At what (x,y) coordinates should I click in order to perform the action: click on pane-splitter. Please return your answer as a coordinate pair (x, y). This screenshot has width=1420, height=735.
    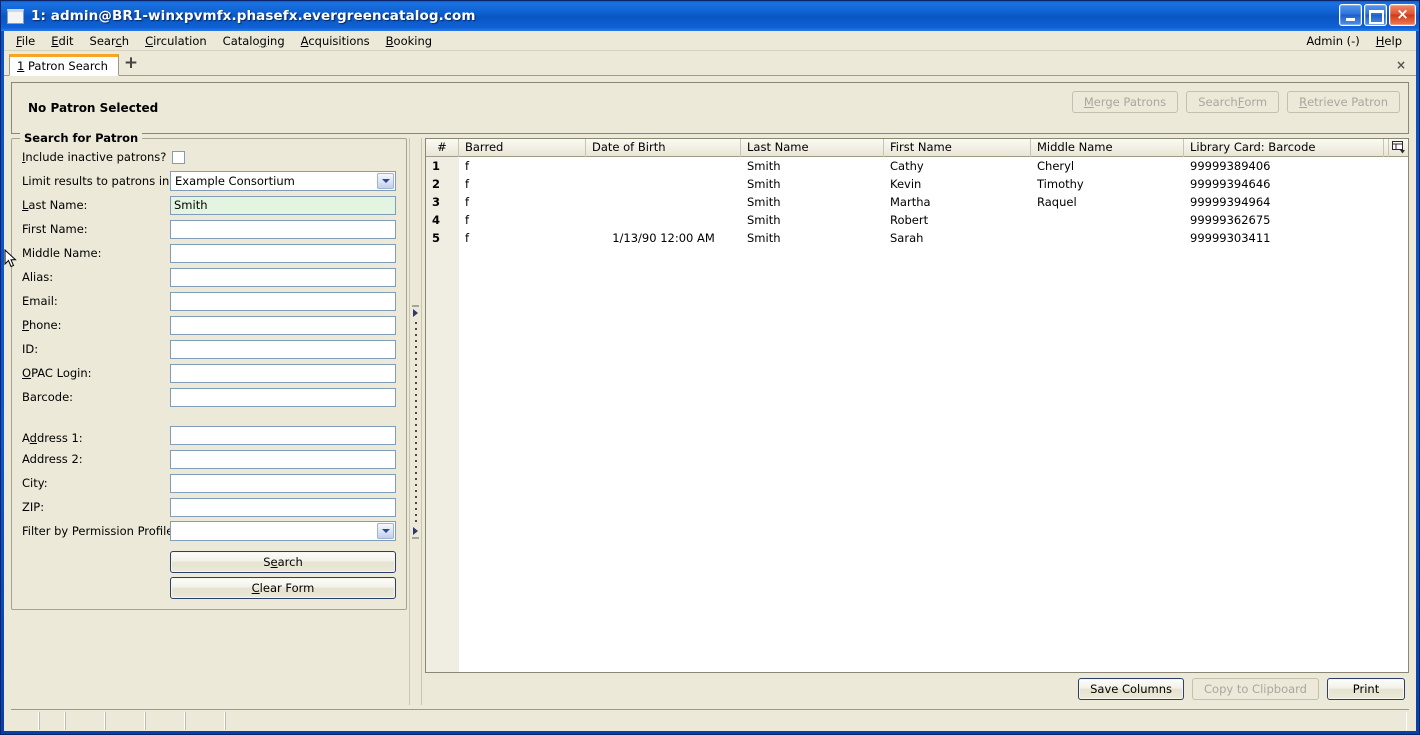
    Looking at the image, I should click on (415, 421).